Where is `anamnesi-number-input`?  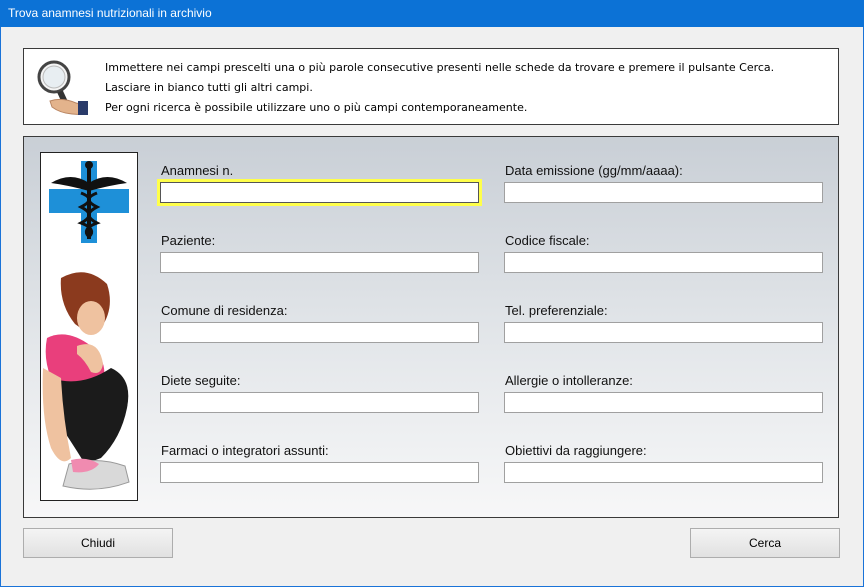
anamnesi-number-input is located at coordinates (319, 192).